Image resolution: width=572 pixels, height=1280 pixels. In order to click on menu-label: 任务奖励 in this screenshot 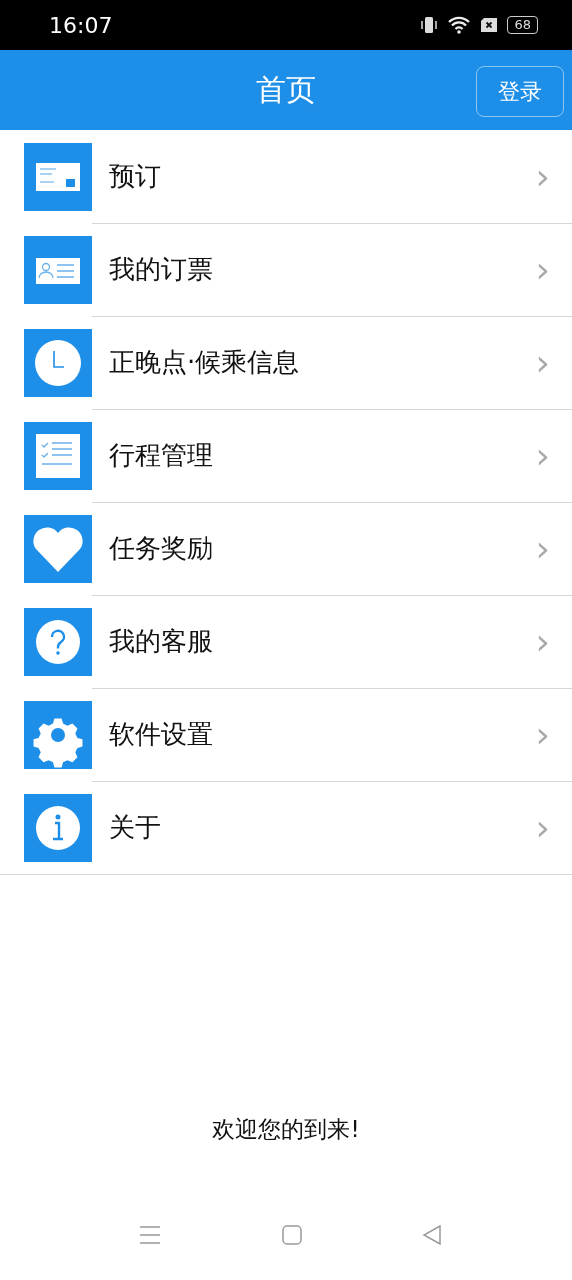, I will do `click(161, 548)`.